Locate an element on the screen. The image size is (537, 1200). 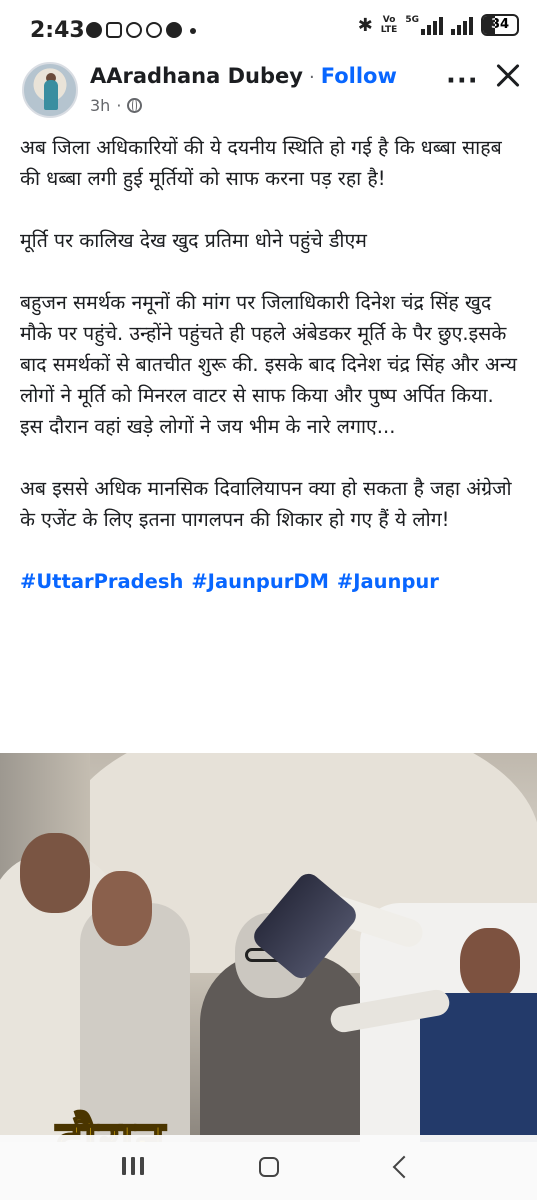
post-timestamp: 3h is located at coordinates (100, 105).